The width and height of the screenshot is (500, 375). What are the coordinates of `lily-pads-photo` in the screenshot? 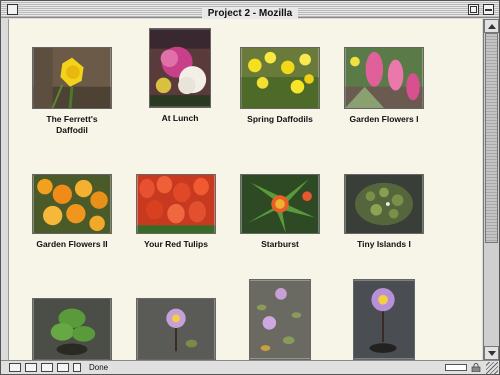 It's located at (280, 319).